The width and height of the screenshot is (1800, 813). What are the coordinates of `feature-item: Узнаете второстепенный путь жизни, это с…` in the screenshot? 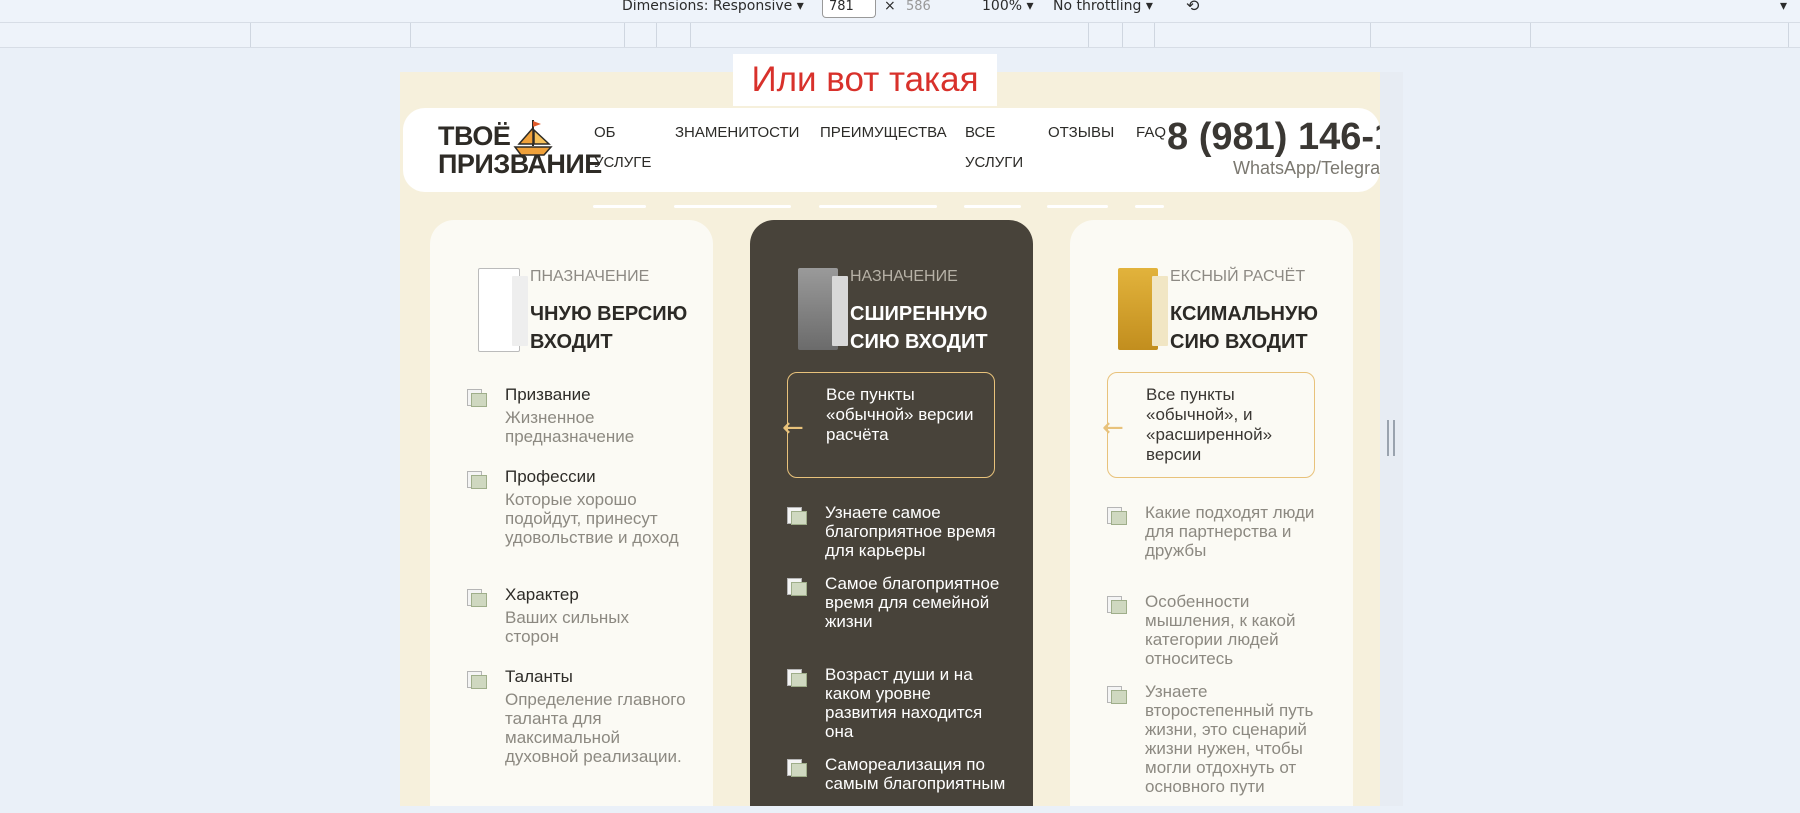 It's located at (1217, 739).